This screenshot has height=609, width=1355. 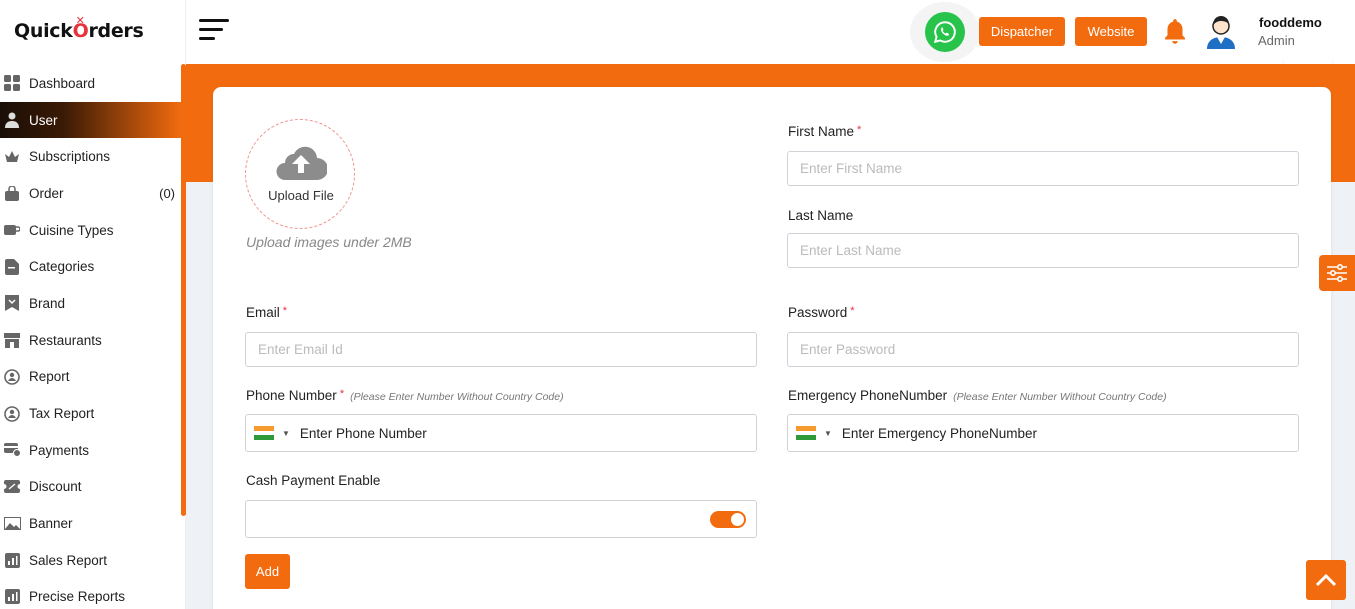 What do you see at coordinates (46, 193) in the screenshot?
I see `sidebar-item-label: Order` at bounding box center [46, 193].